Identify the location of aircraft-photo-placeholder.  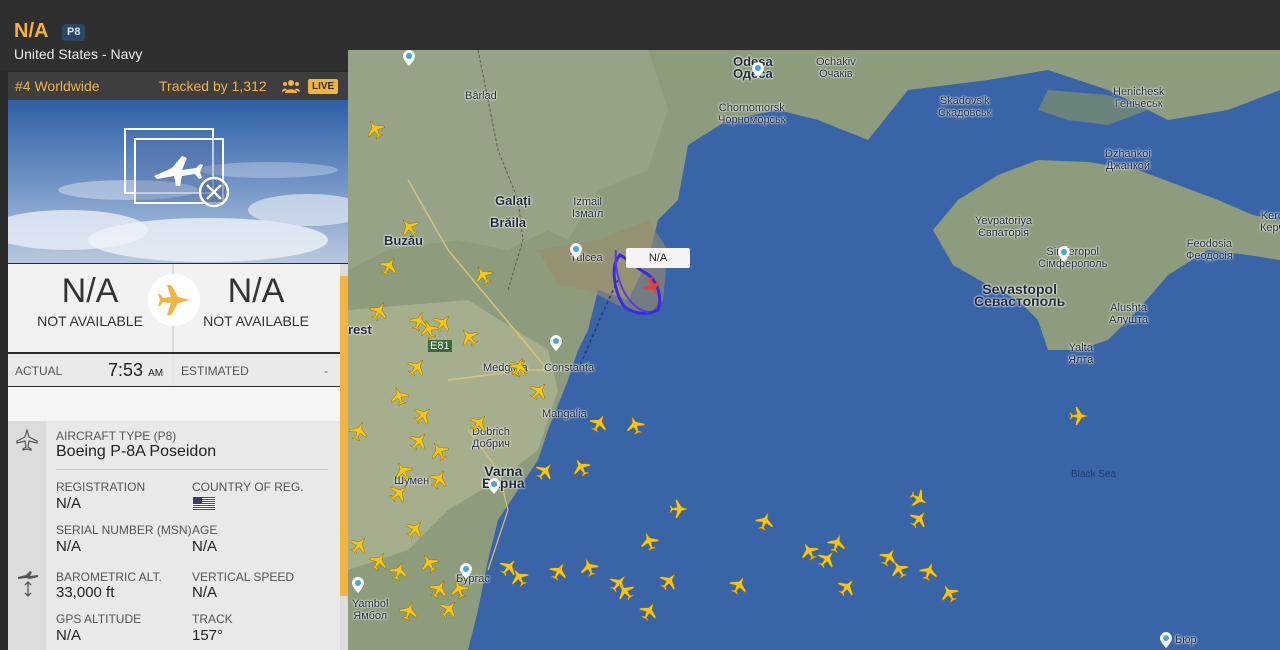
(178, 181).